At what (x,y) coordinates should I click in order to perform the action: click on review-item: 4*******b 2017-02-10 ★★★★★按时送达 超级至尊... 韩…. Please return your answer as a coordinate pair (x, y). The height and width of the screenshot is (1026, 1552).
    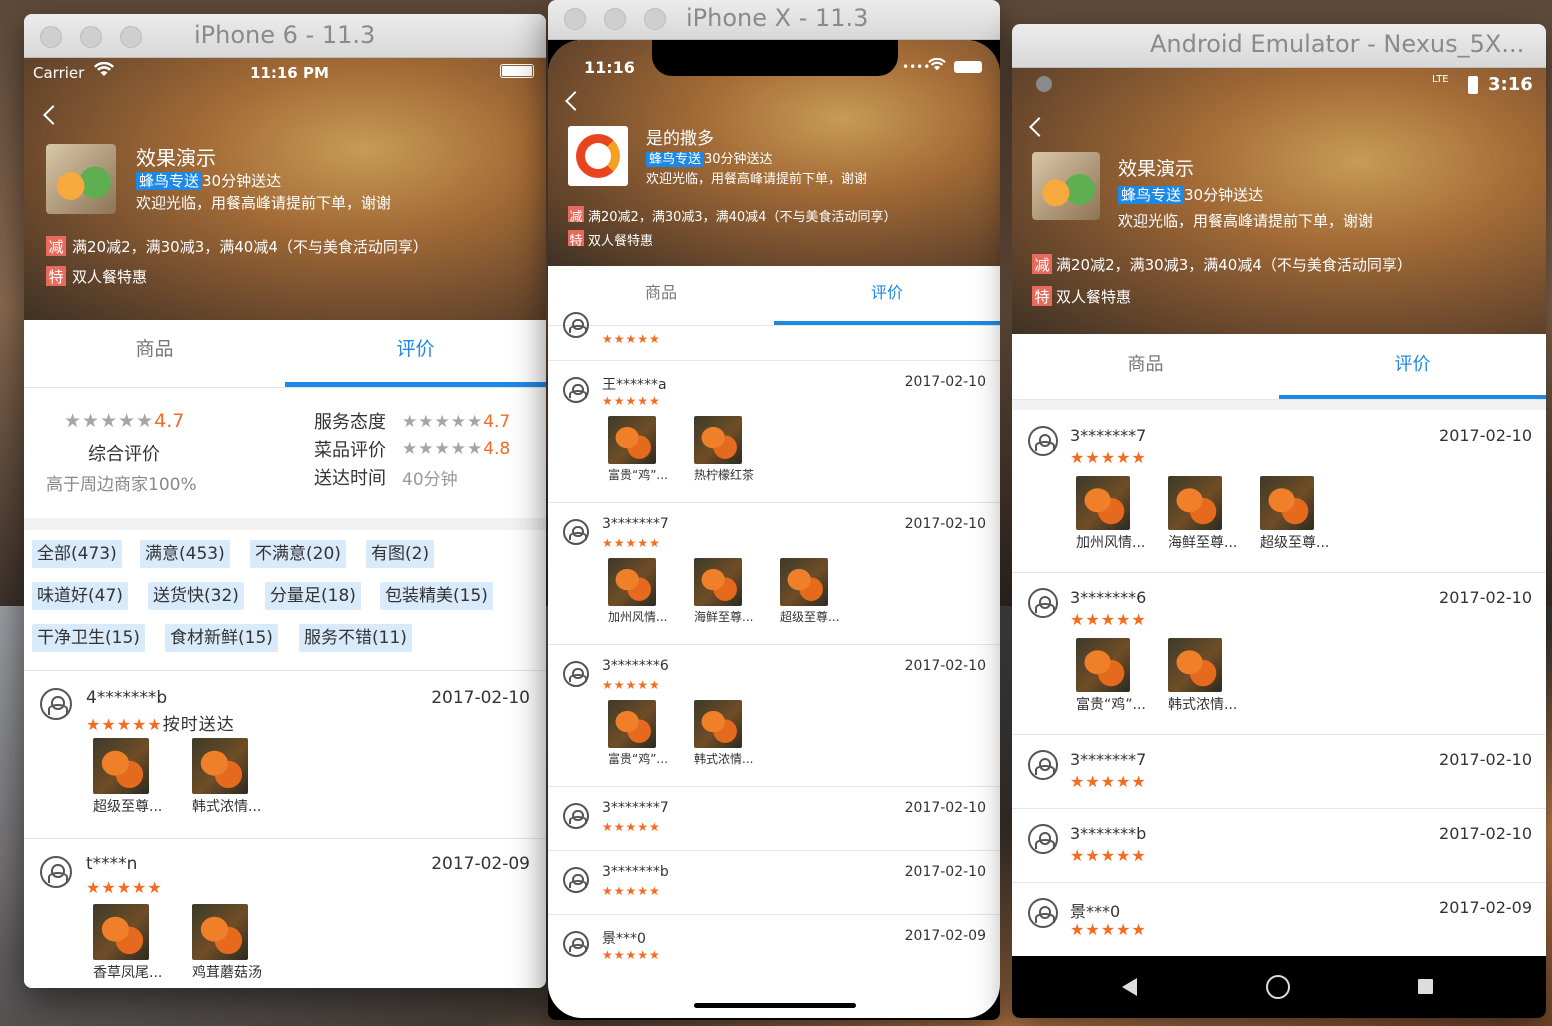
    Looking at the image, I should click on (285, 754).